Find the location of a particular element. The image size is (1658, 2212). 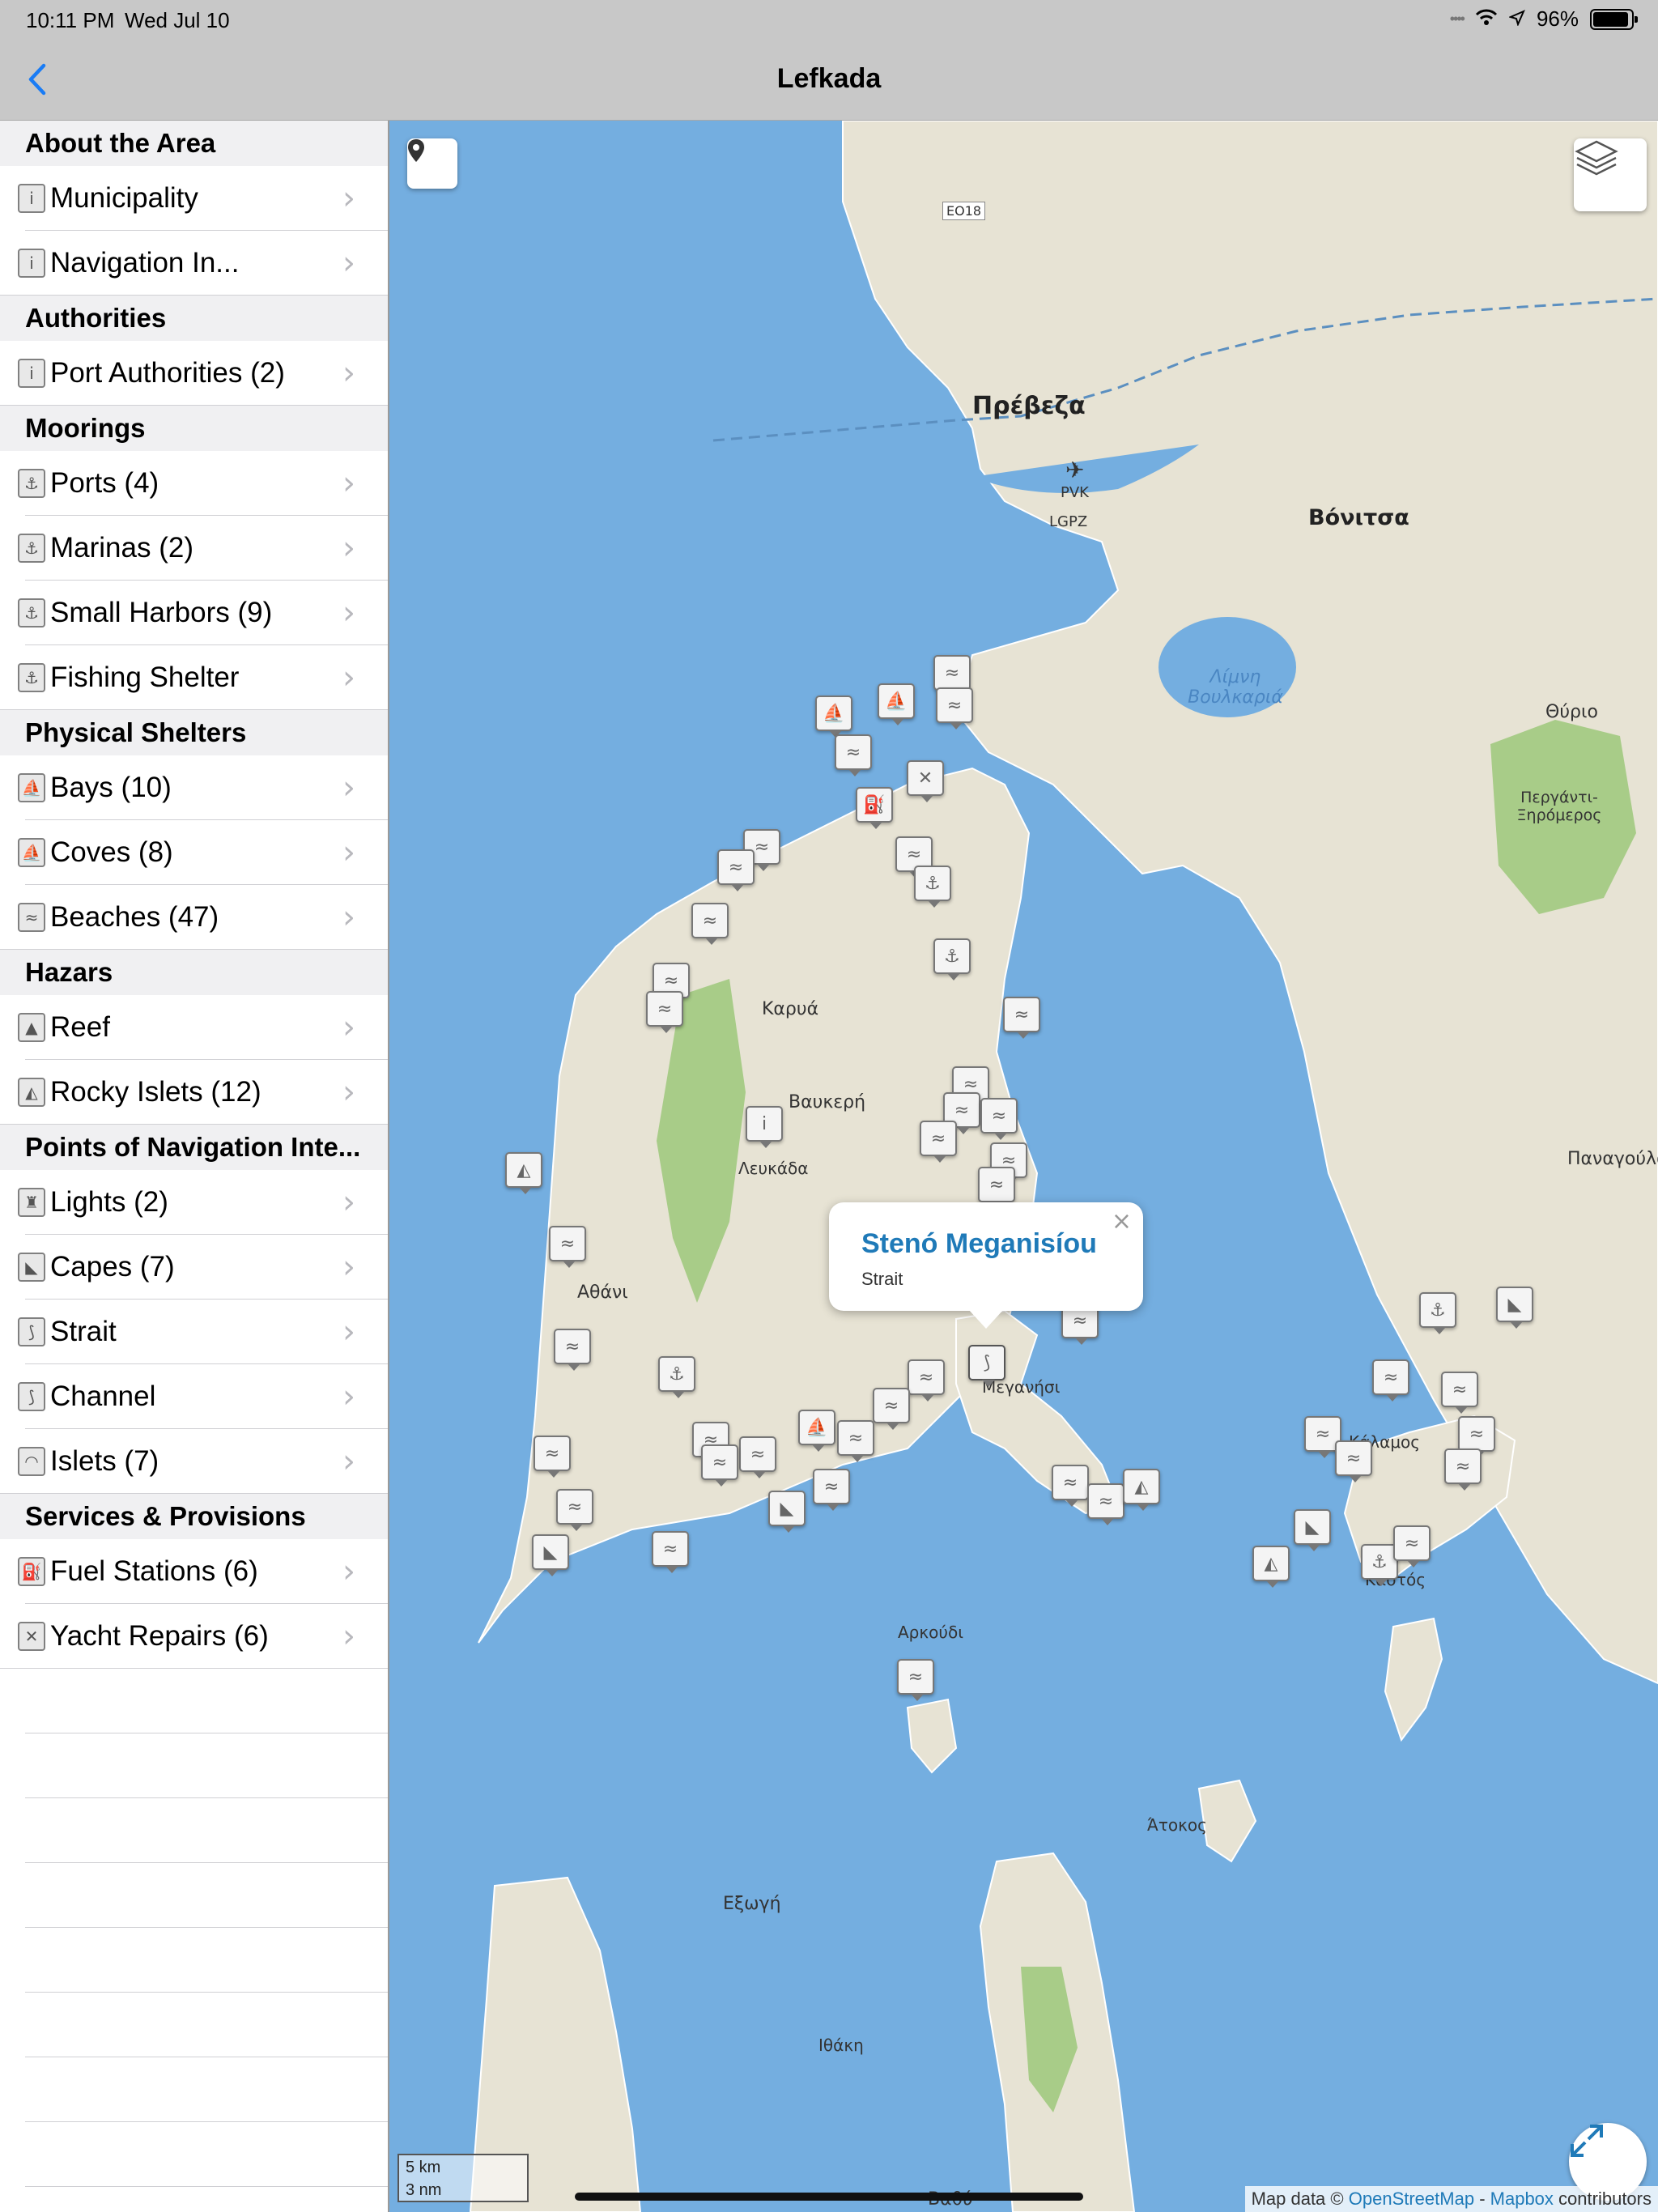

sidebar-item-fishing-shelter: ⚓ Fishing Shelter › is located at coordinates (194, 678).